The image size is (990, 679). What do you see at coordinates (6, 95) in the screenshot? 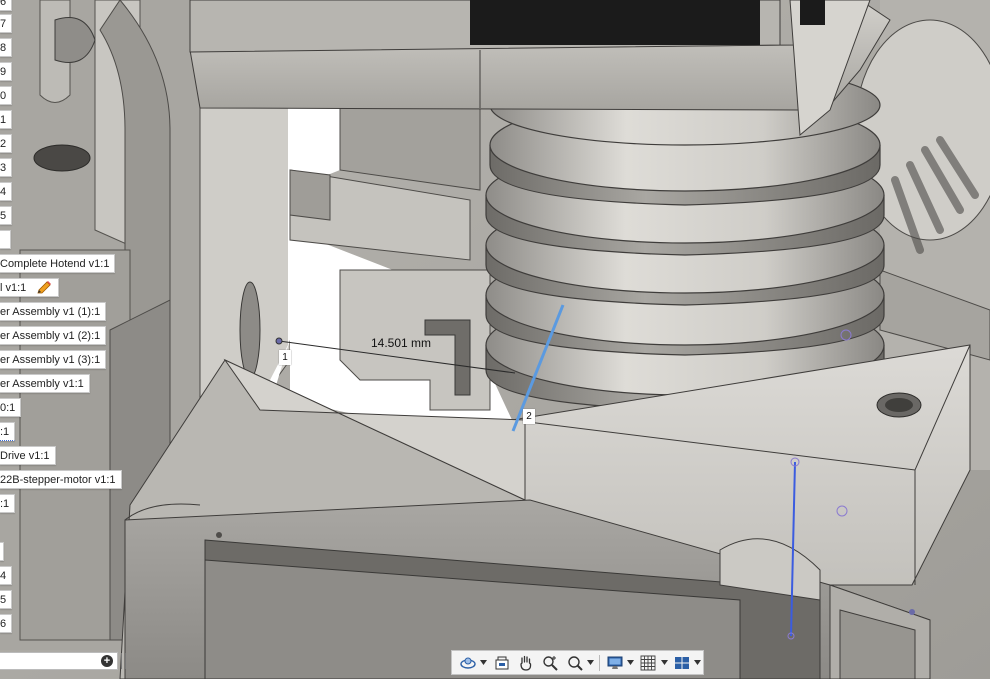
I see `browser-item: 0` at bounding box center [6, 95].